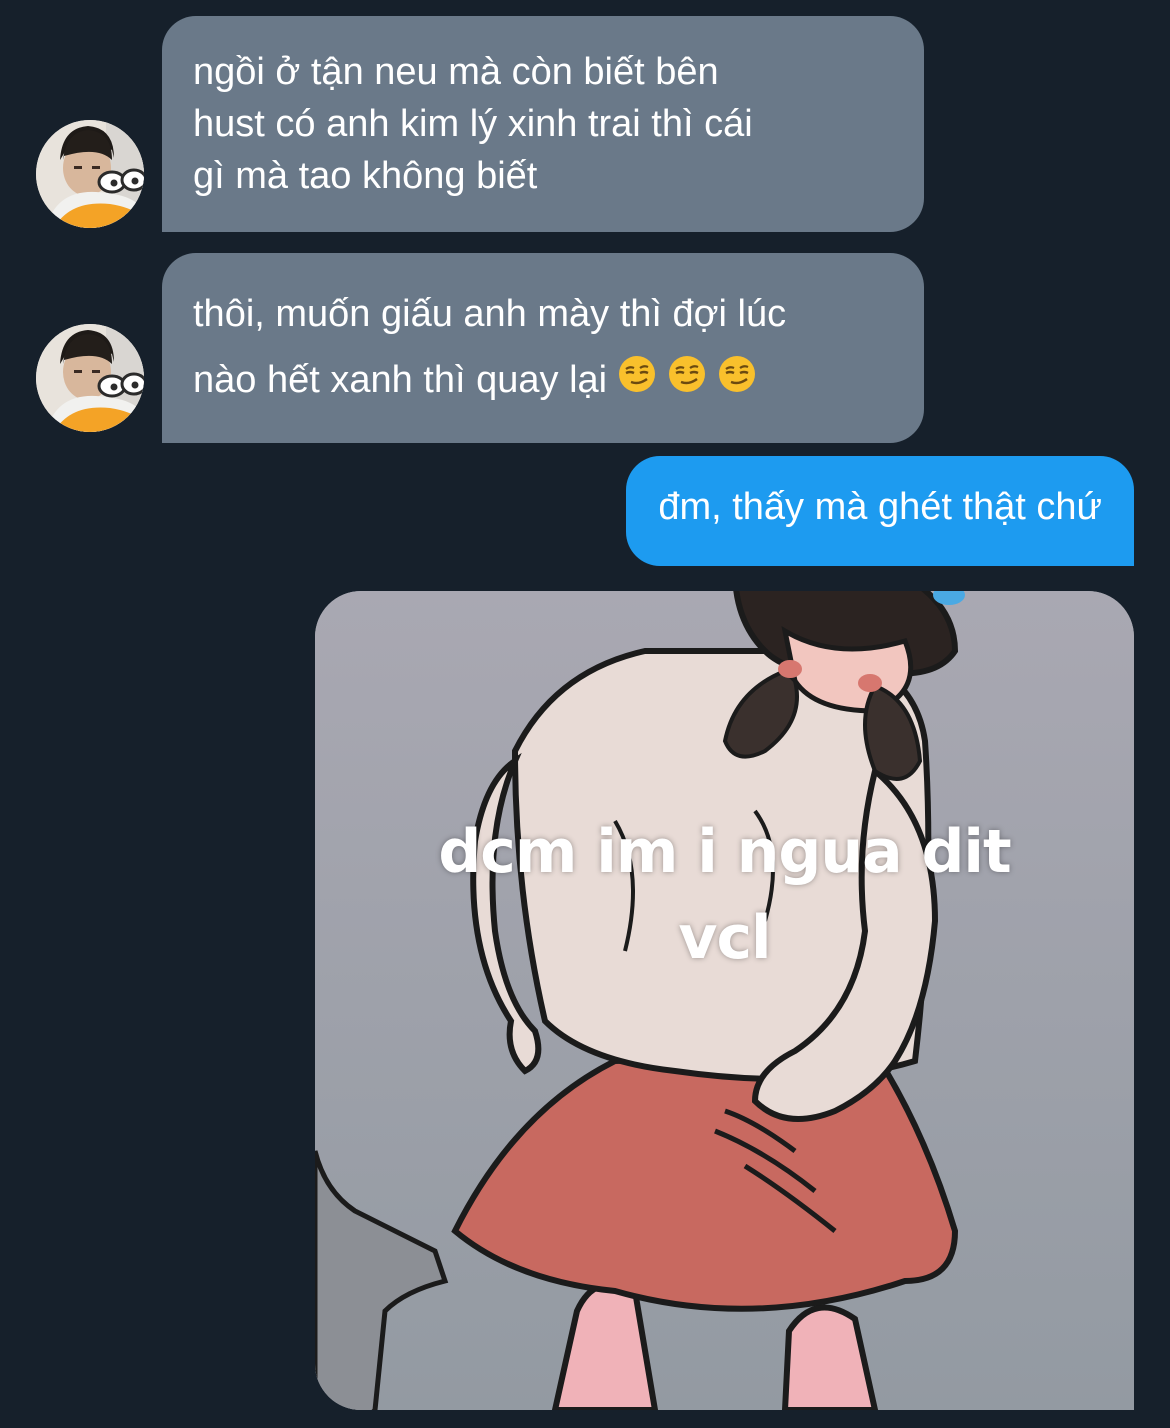  I want to click on meme-caption-line: vcl, so click(724, 938).